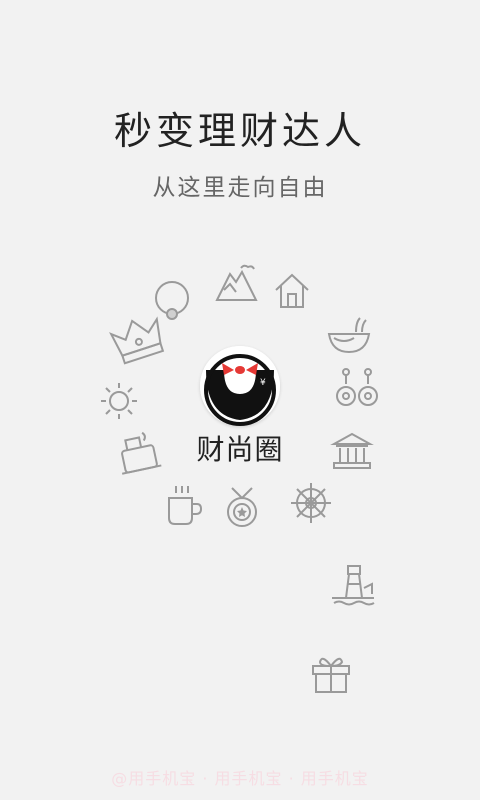 Image resolution: width=480 pixels, height=800 pixels. Describe the element at coordinates (242, 507) in the screenshot. I see `medal-icon` at that location.